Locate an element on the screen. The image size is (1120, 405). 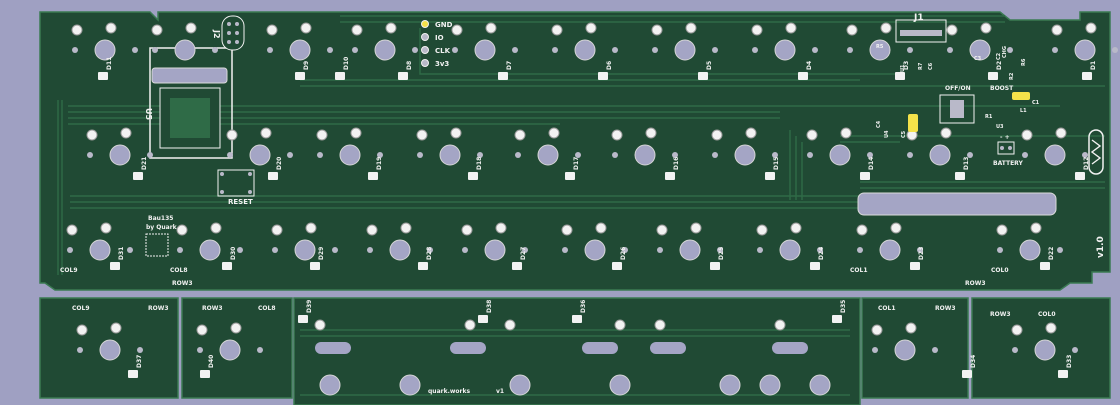
ref-c6: C6 is located at coordinates (931, 66).